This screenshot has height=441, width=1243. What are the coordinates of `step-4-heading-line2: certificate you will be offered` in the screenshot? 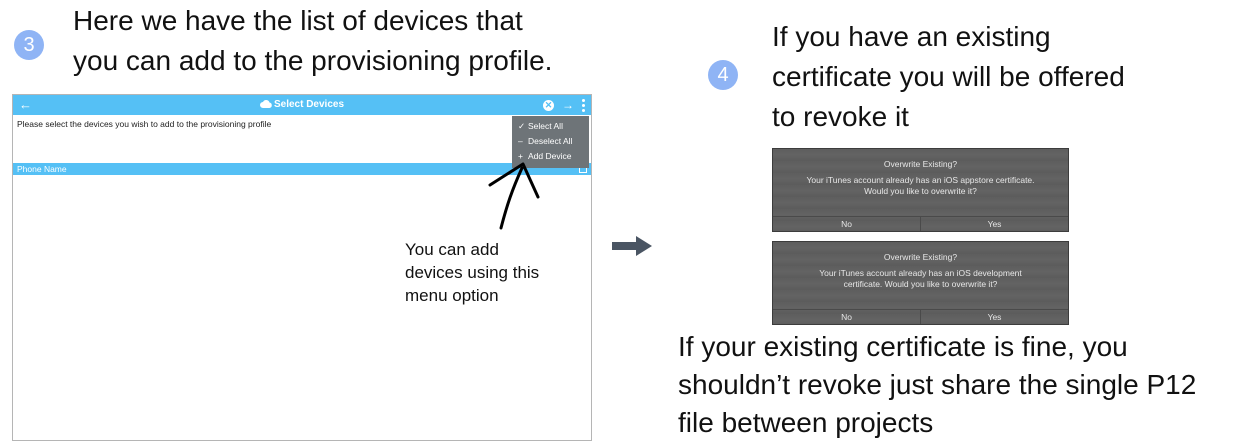 It's located at (948, 76).